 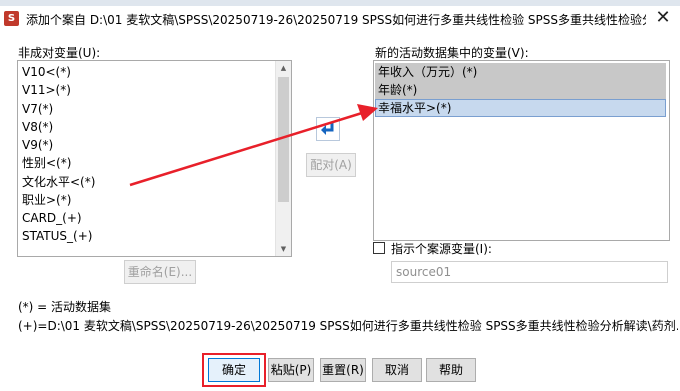 I want to click on indicate-source-label: 指示个案源变量(I):, so click(x=441, y=249).